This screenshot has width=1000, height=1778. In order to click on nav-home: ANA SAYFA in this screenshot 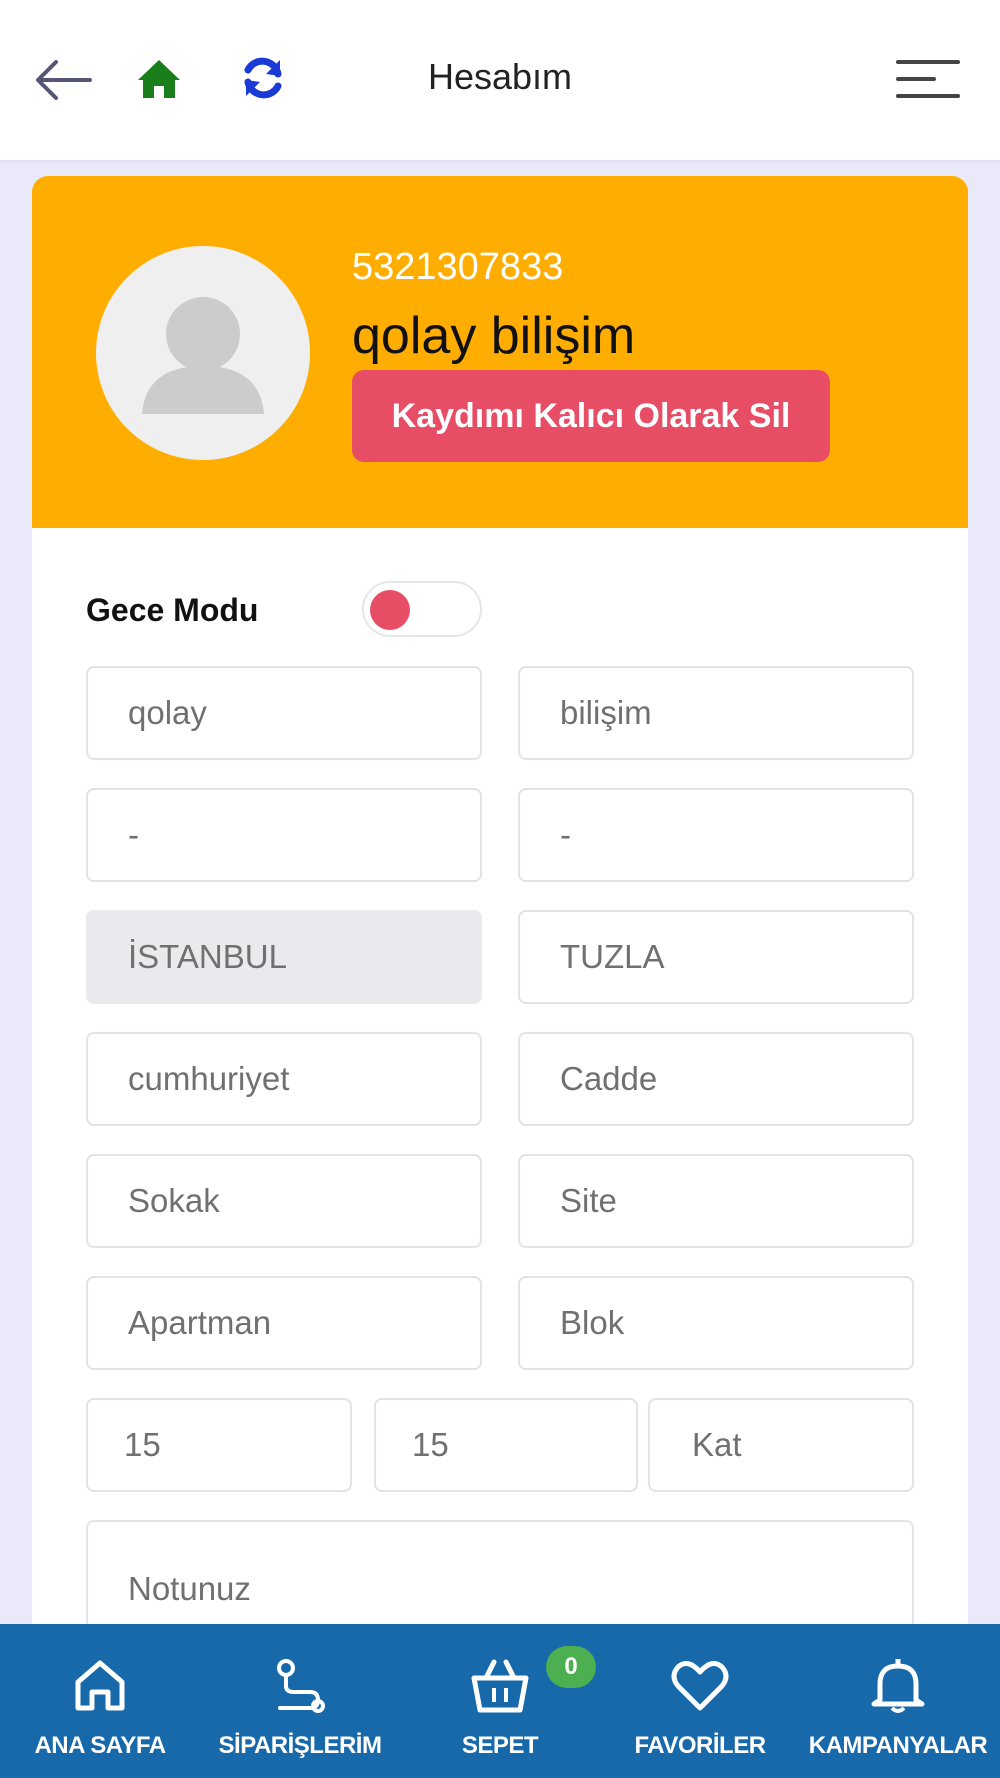, I will do `click(100, 1701)`.